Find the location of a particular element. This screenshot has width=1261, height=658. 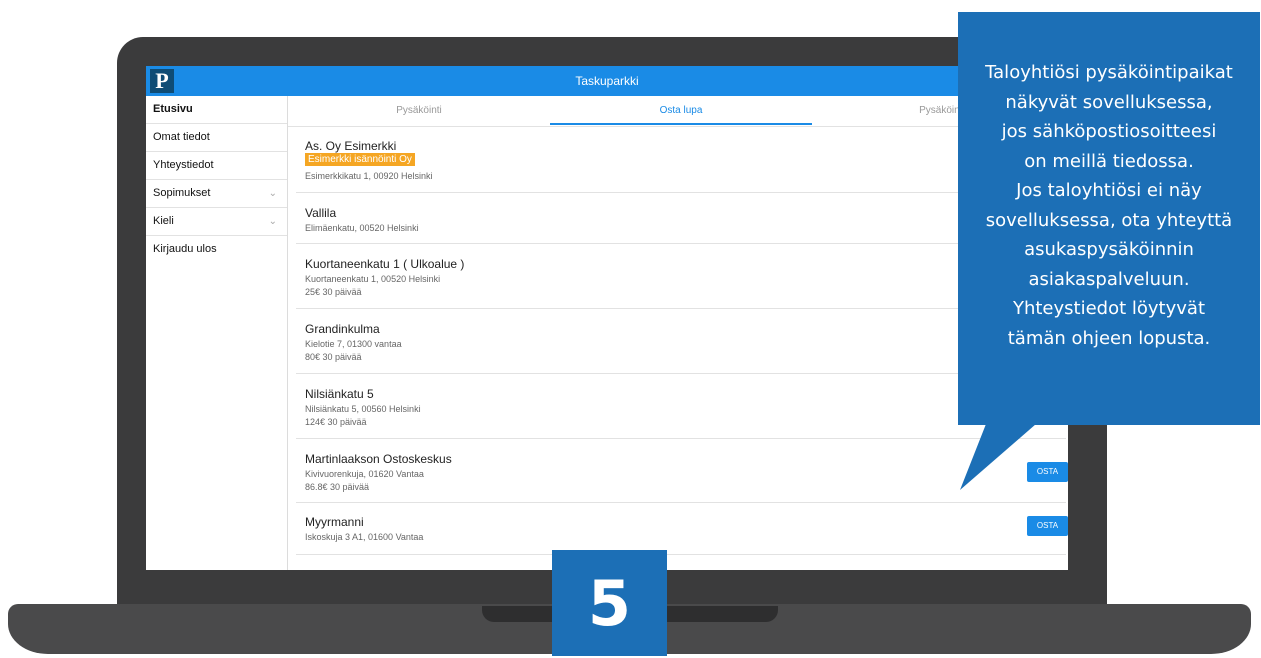

callout-line: Taloyhtiösi pysäköintipaikat is located at coordinates (1109, 72).